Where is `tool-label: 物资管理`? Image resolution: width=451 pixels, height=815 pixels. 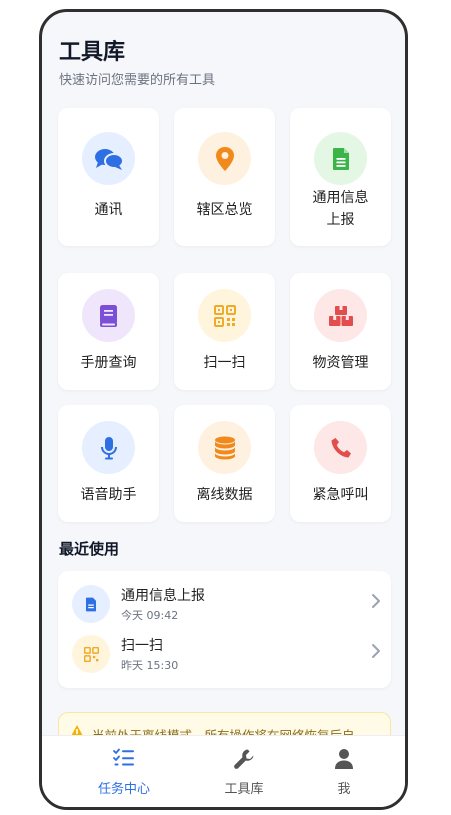
tool-label: 物资管理 is located at coordinates (340, 363).